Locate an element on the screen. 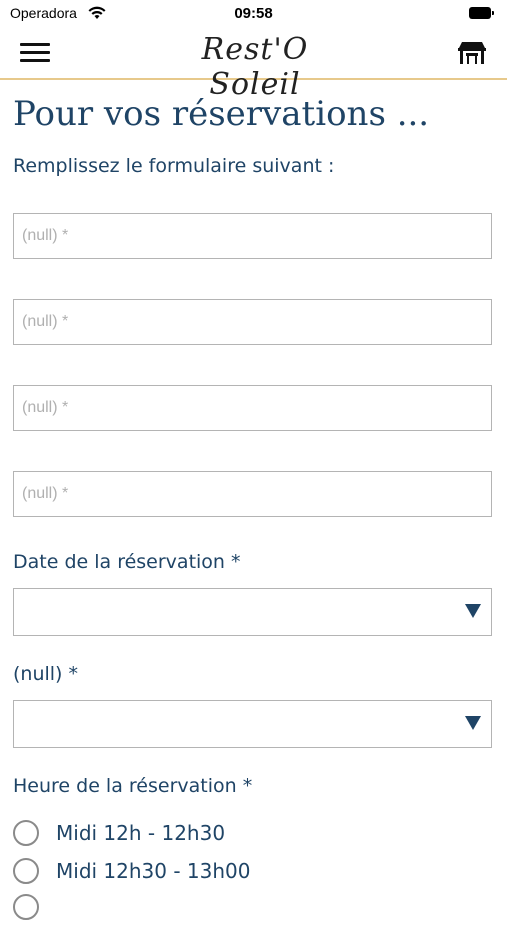 The image size is (507, 926). logo-text: Rest'O Soleil is located at coordinates (255, 67).